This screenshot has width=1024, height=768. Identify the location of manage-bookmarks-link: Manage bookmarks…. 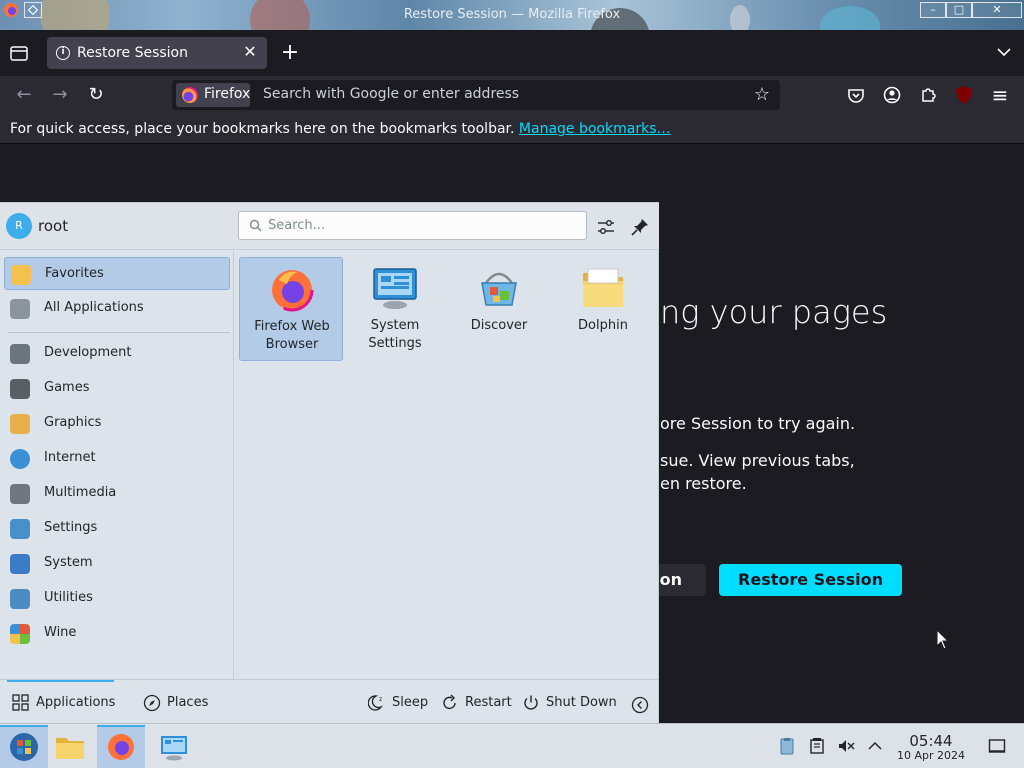
(595, 129).